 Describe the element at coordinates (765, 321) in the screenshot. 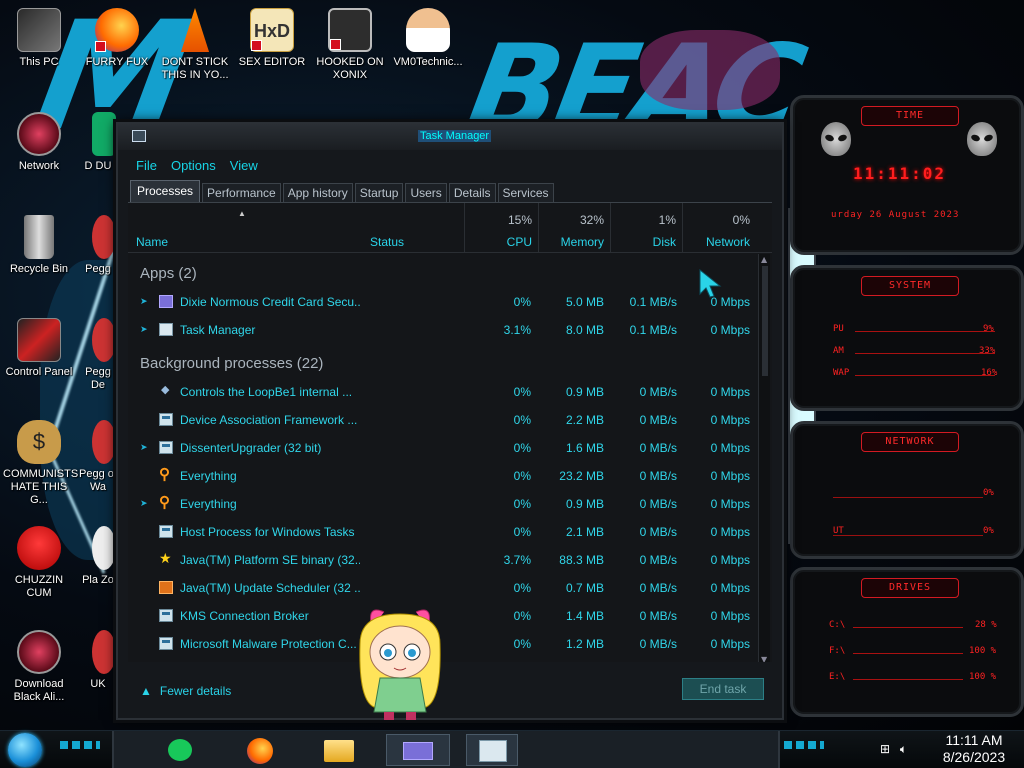

I see `scrollbar-thumb` at that location.